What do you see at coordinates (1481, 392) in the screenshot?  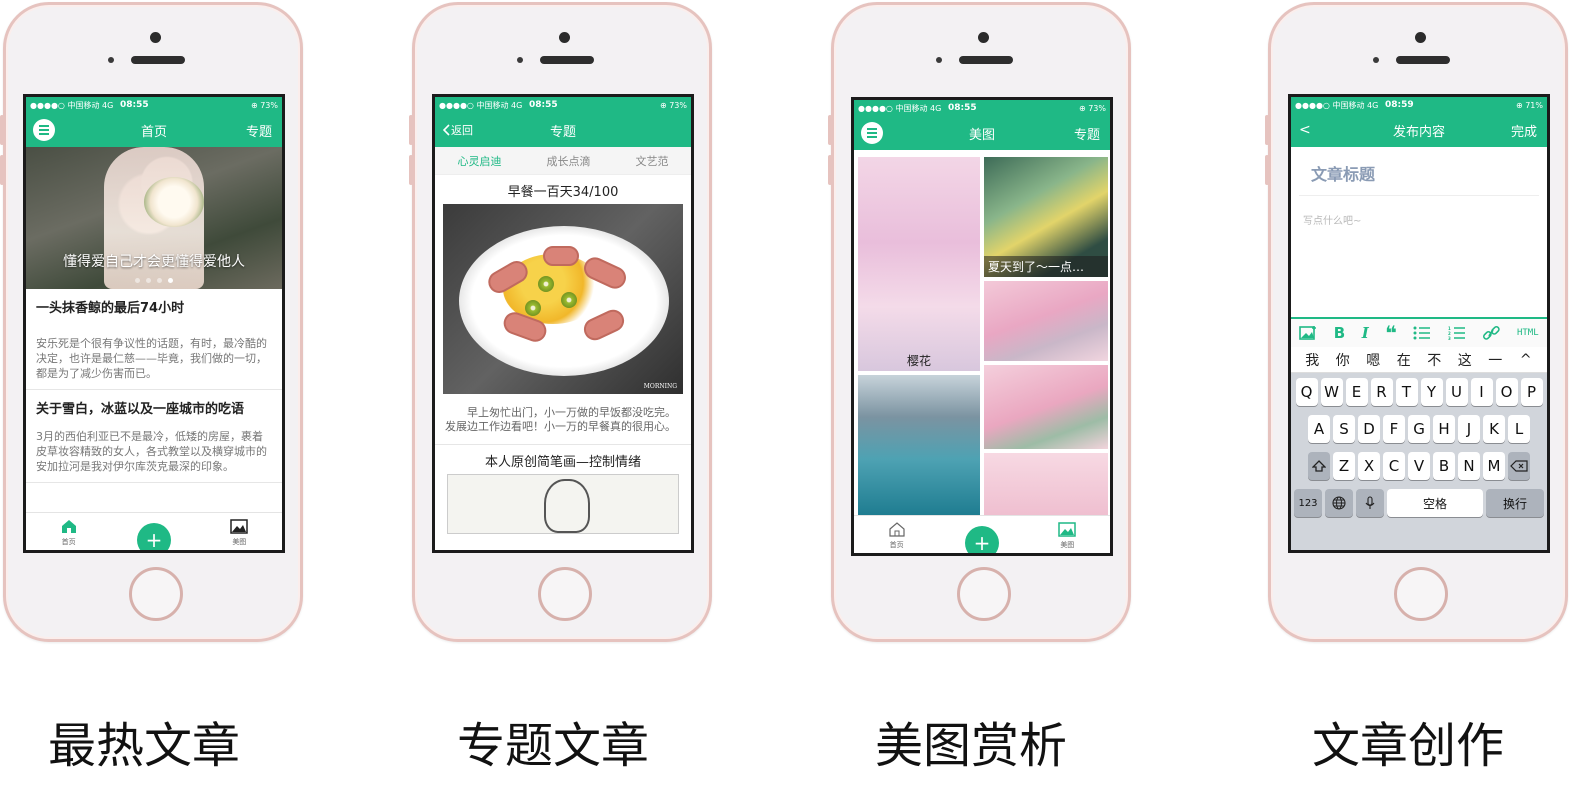 I see `key-i: I` at bounding box center [1481, 392].